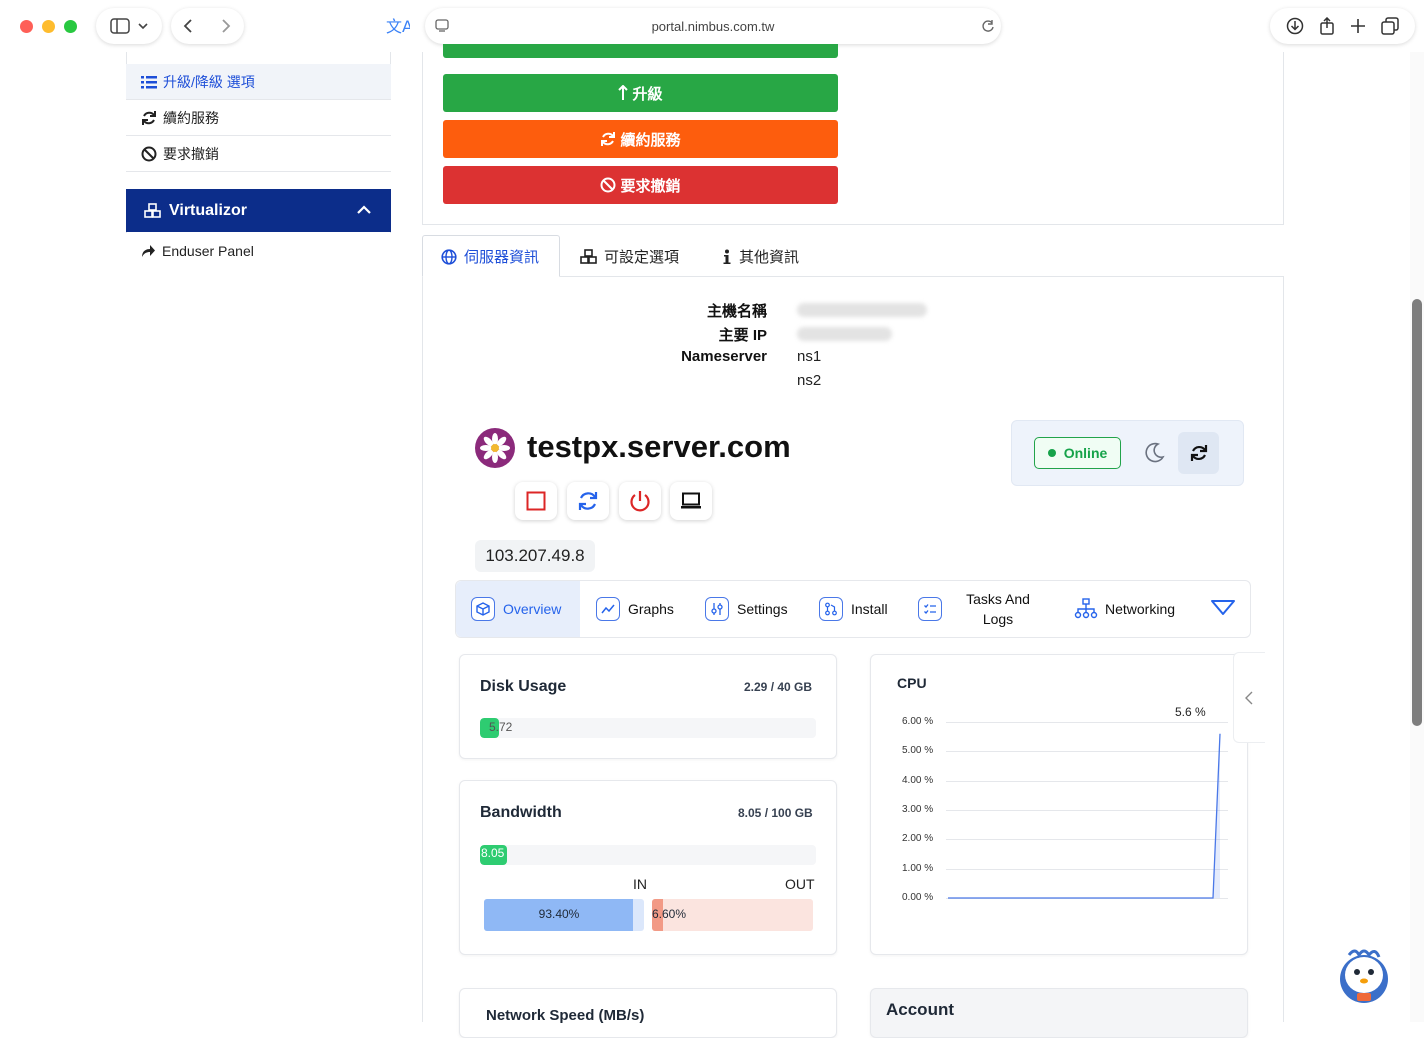 The image size is (1426, 1038). Describe the element at coordinates (869, 609) in the screenshot. I see `nav-label: Install` at that location.